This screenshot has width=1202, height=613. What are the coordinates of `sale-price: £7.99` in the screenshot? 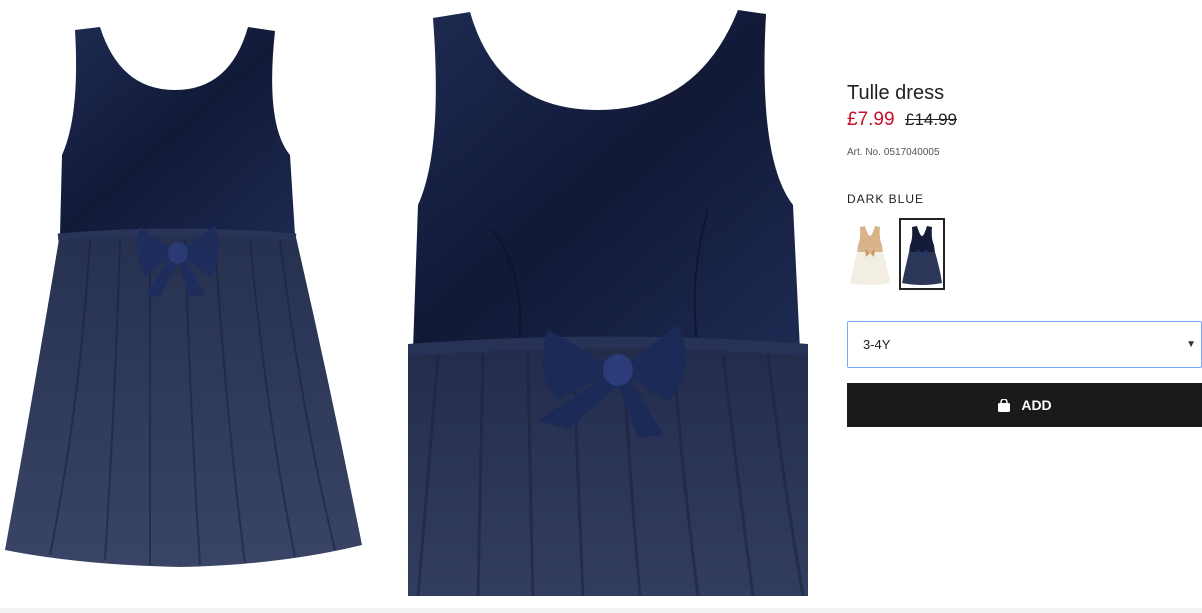 It's located at (871, 119).